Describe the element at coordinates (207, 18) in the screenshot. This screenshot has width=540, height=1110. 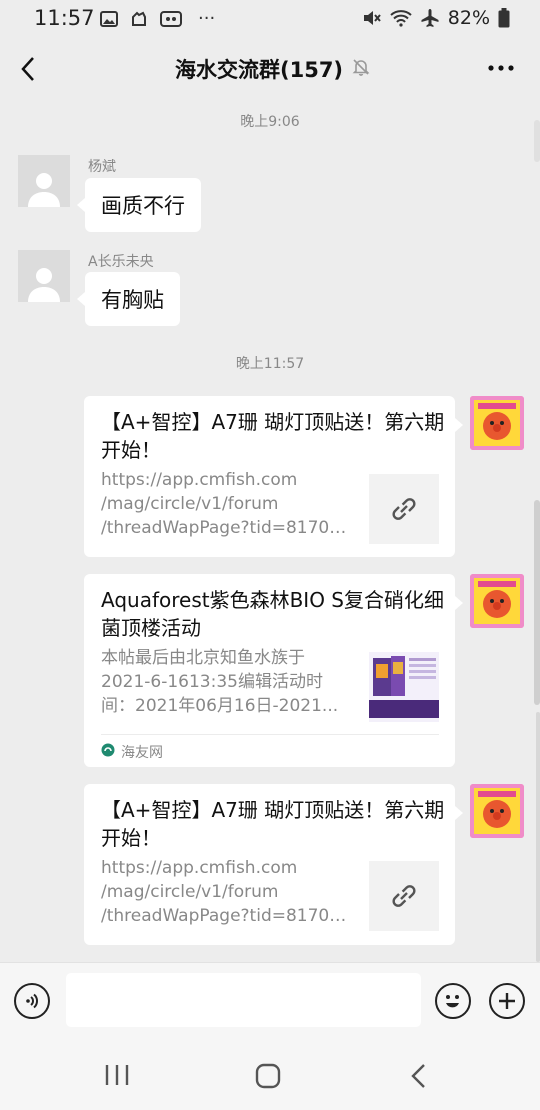
I see `status-more: ···` at that location.